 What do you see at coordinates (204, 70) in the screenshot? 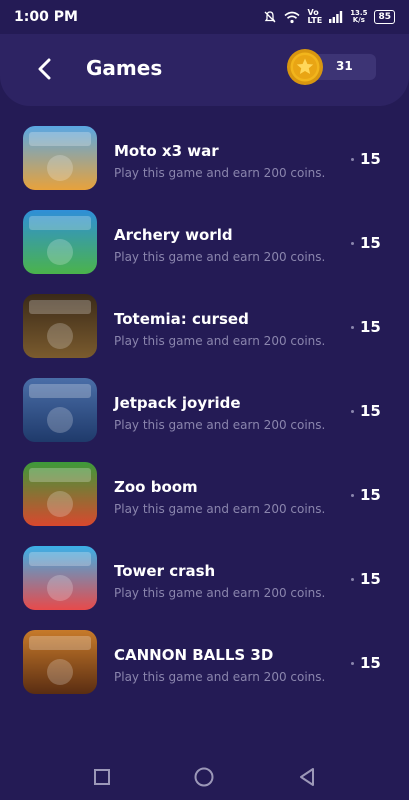
I see `header: Games 31` at bounding box center [204, 70].